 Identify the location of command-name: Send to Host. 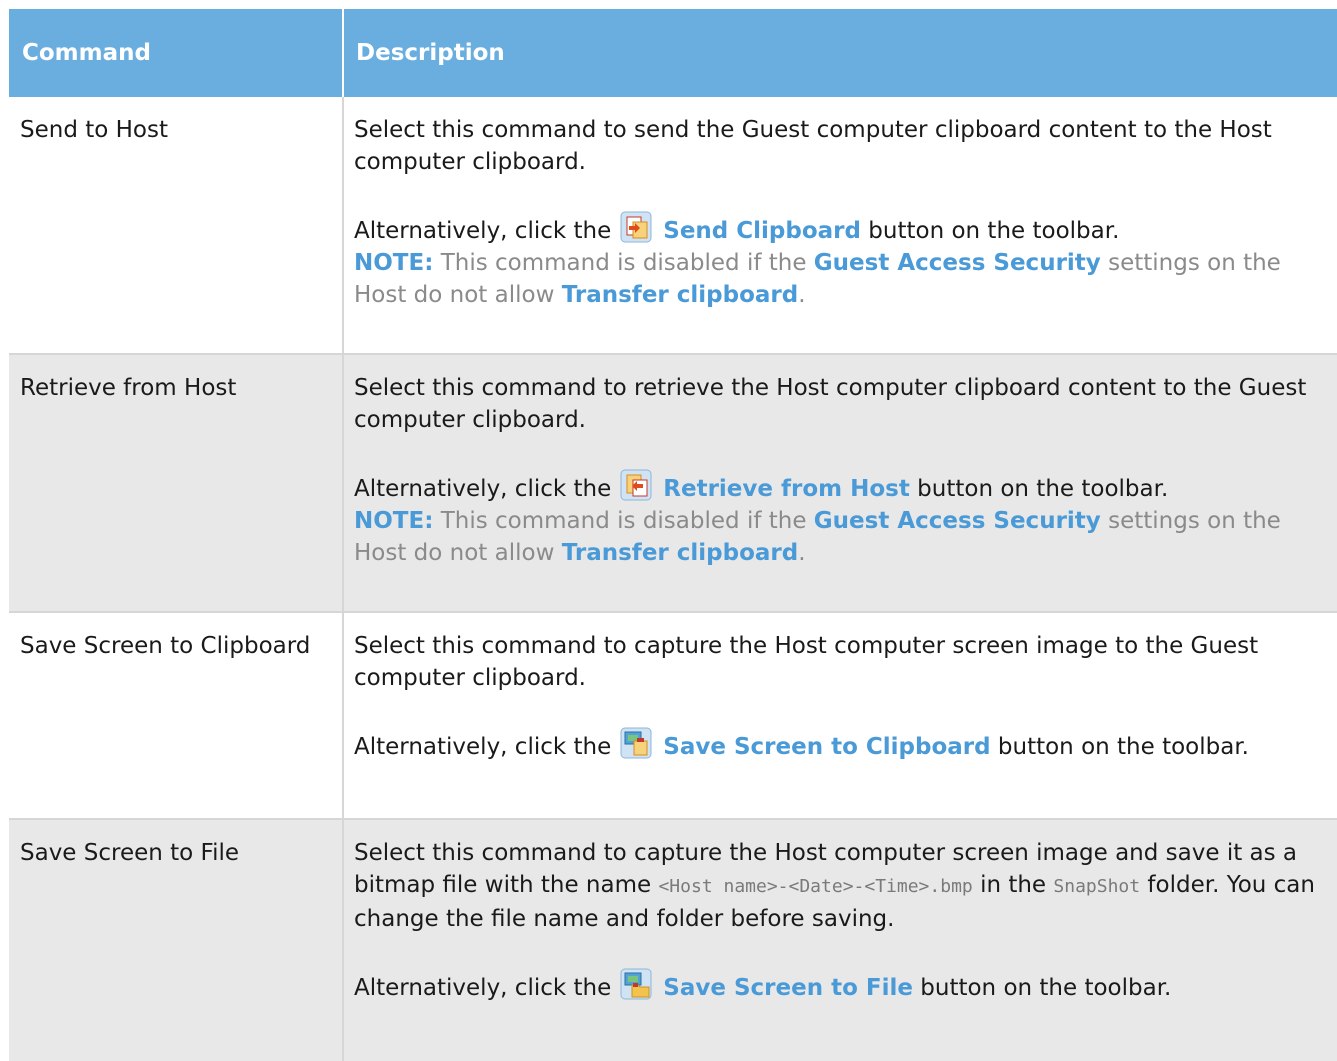
(176, 225).